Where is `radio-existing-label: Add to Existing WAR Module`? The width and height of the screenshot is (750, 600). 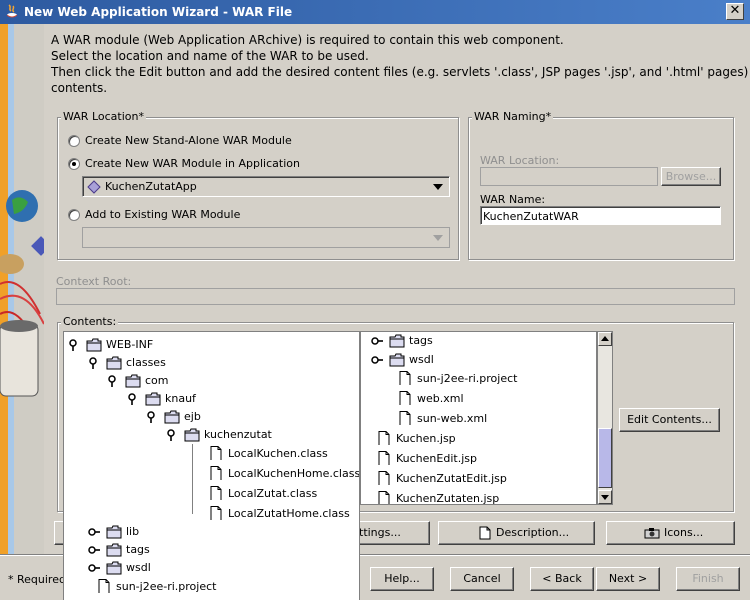 radio-existing-label: Add to Existing WAR Module is located at coordinates (163, 214).